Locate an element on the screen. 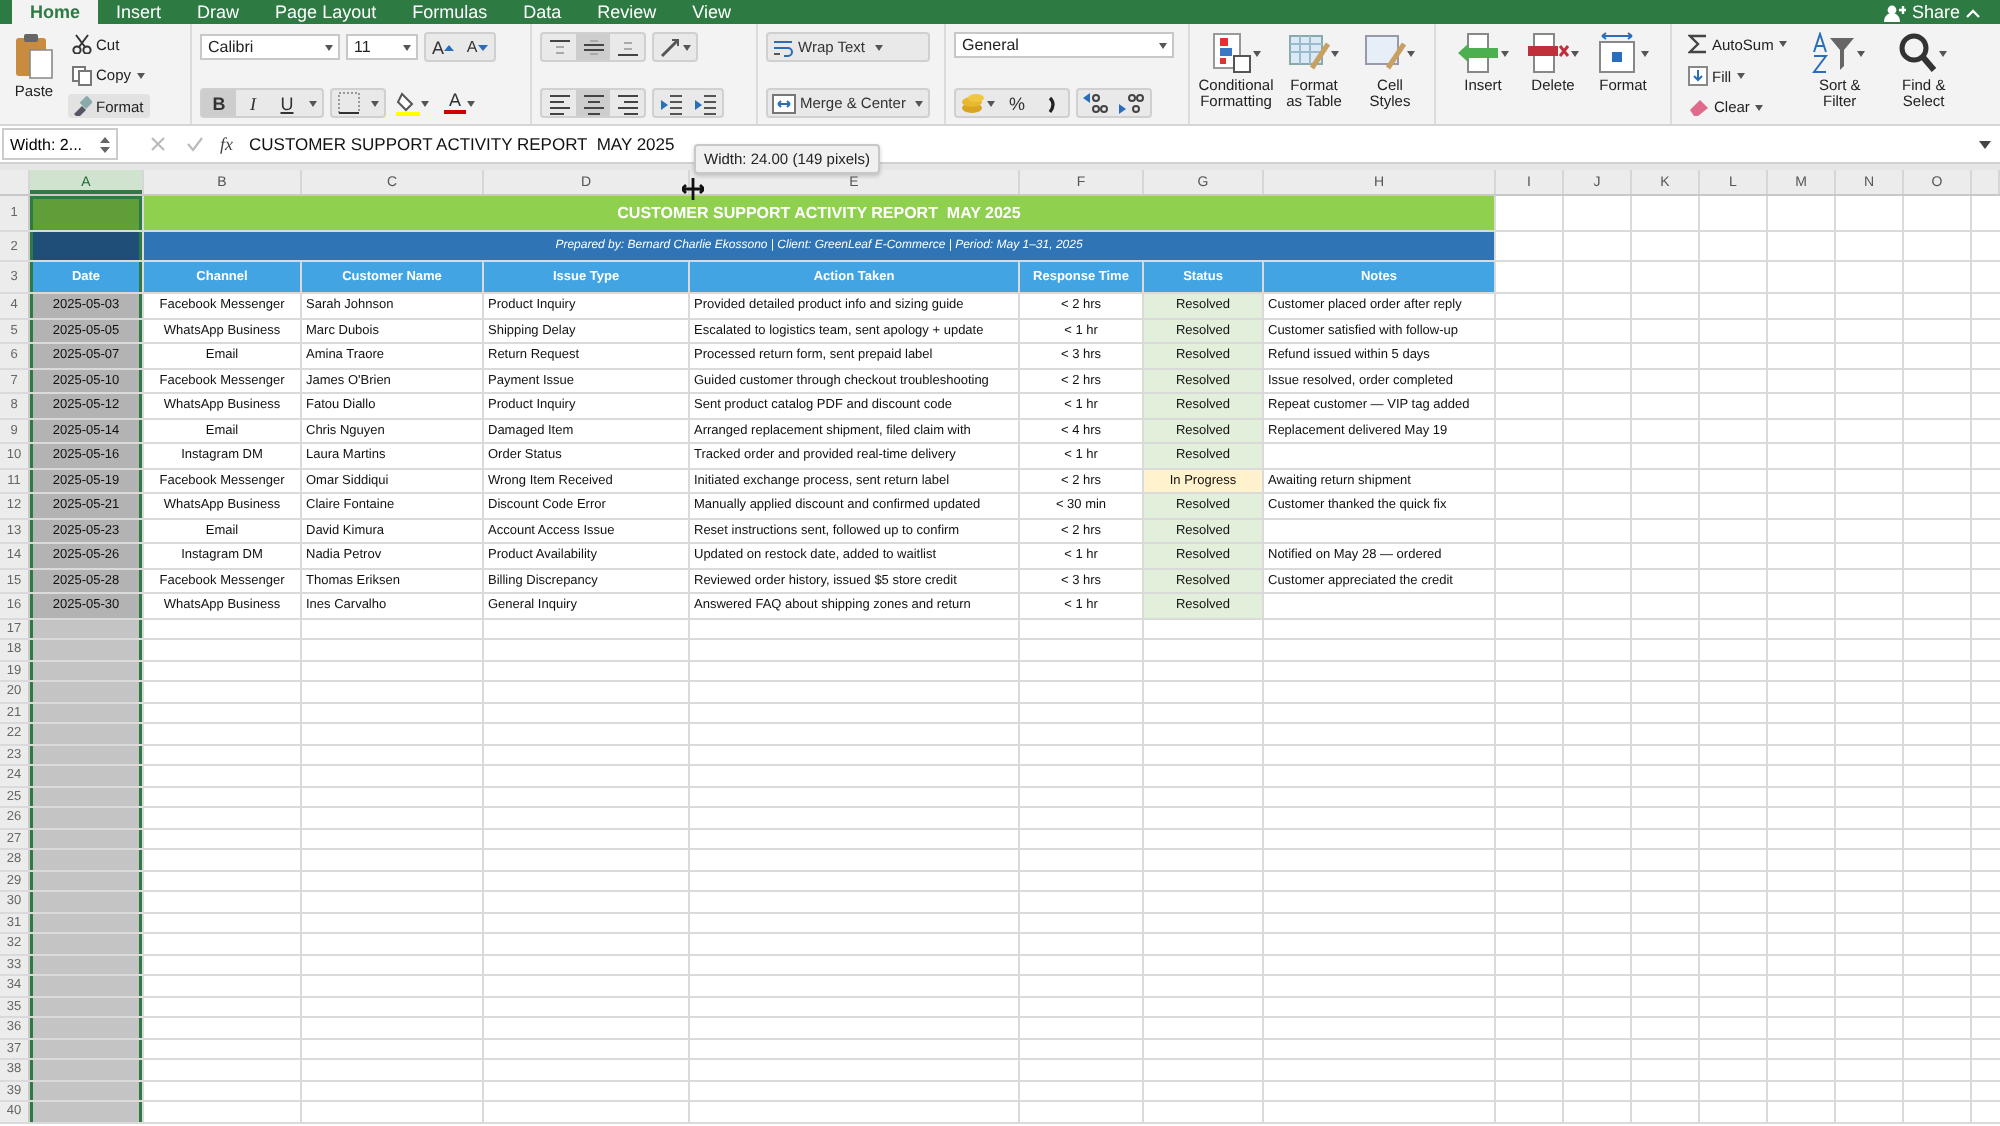 This screenshot has height=1126, width=2000. shrink-font-button: A is located at coordinates (477, 47).